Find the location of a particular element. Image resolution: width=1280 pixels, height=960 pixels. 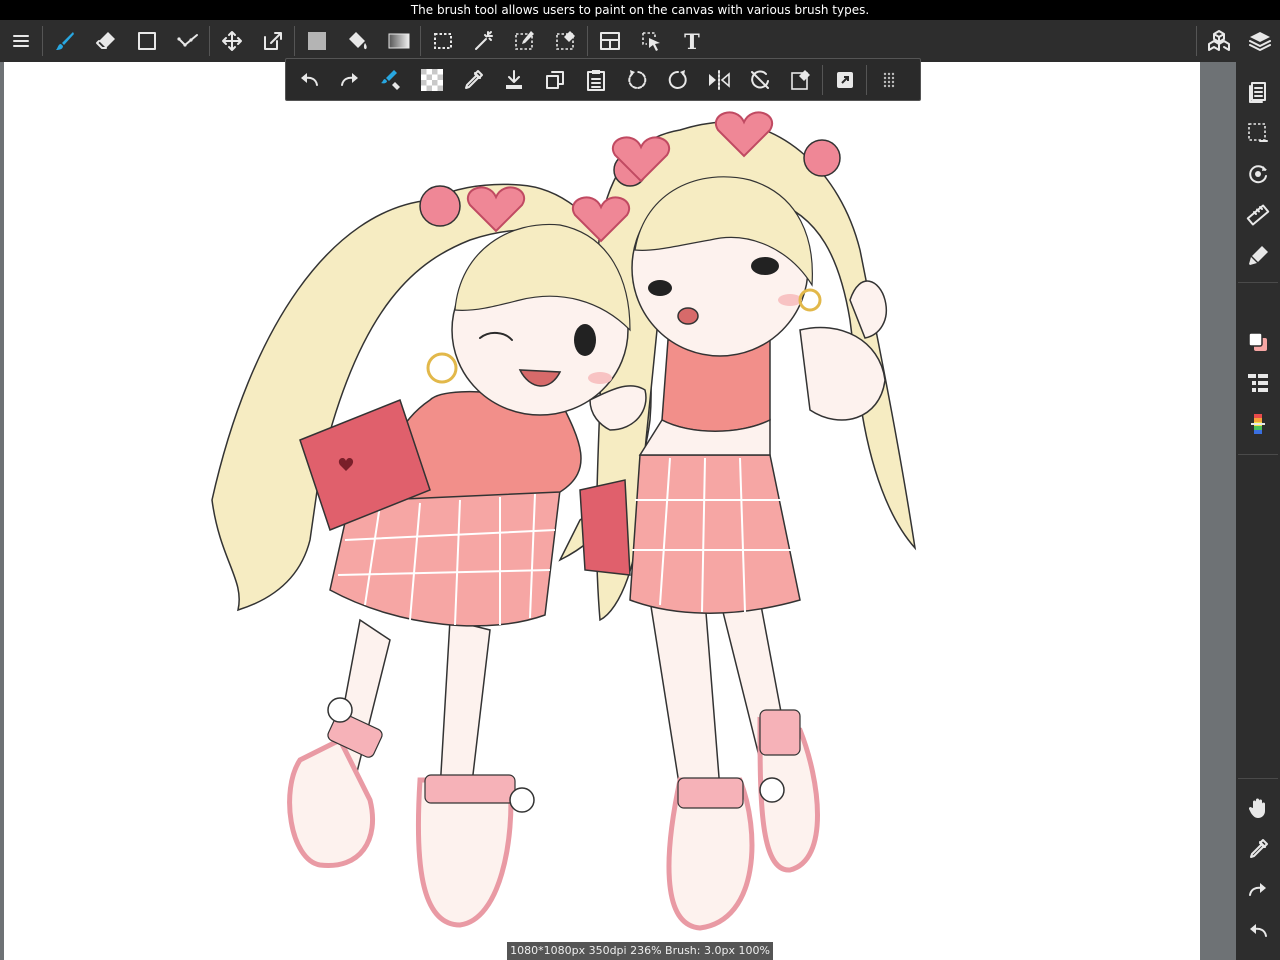

eraser-tool-button is located at coordinates (105, 41).